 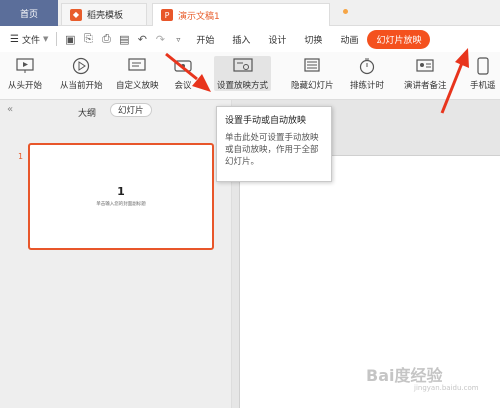 I want to click on presentation-file-icon: P, so click(x=167, y=15).